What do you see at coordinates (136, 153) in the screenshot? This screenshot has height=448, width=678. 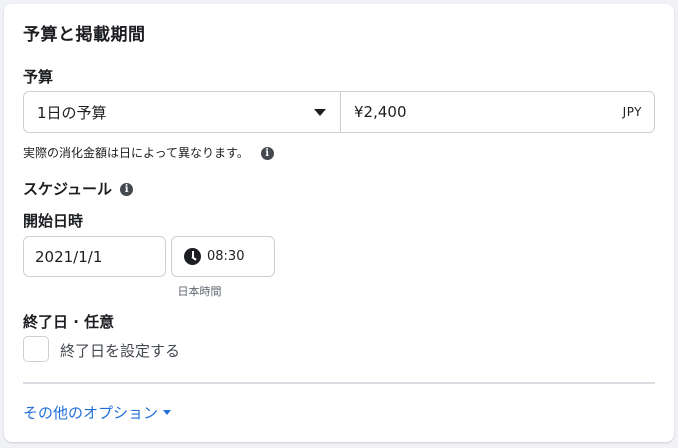 I see `budget-note-text: 実際の消化金額は日によって異なります。` at bounding box center [136, 153].